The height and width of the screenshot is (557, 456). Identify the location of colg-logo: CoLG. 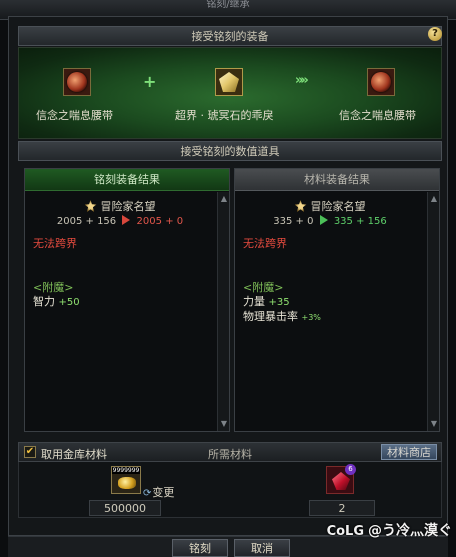
(345, 531).